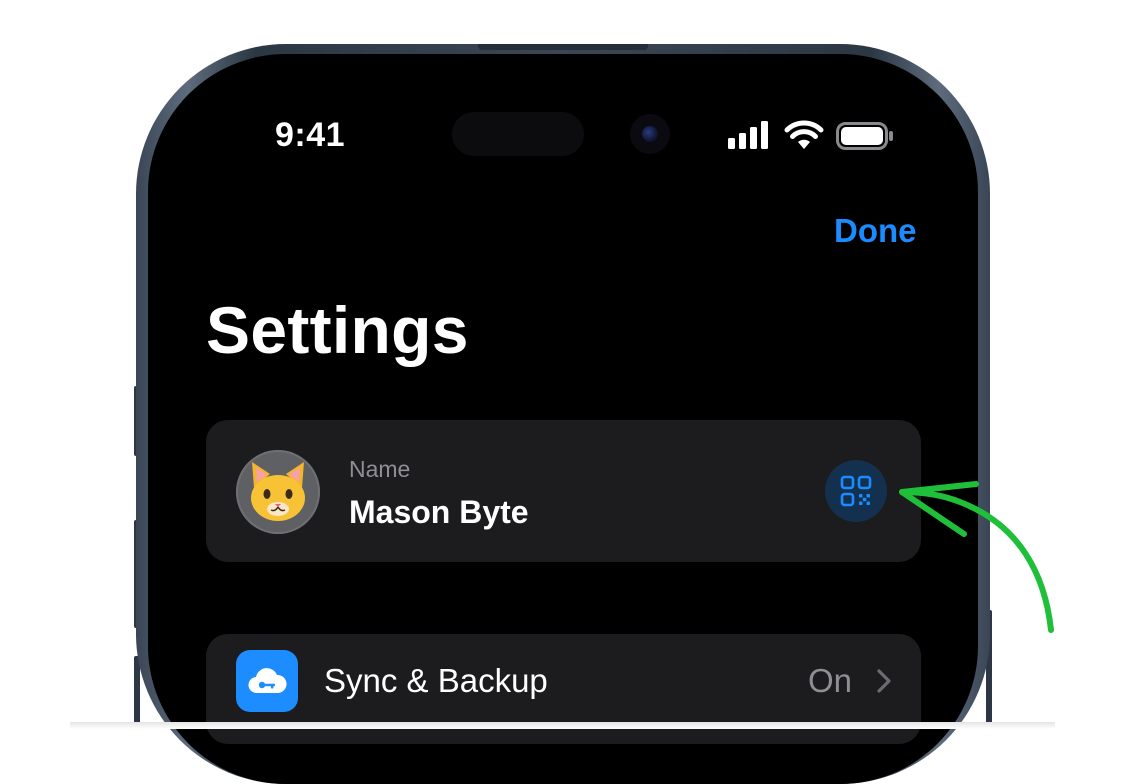  I want to click on avatar, so click(278, 492).